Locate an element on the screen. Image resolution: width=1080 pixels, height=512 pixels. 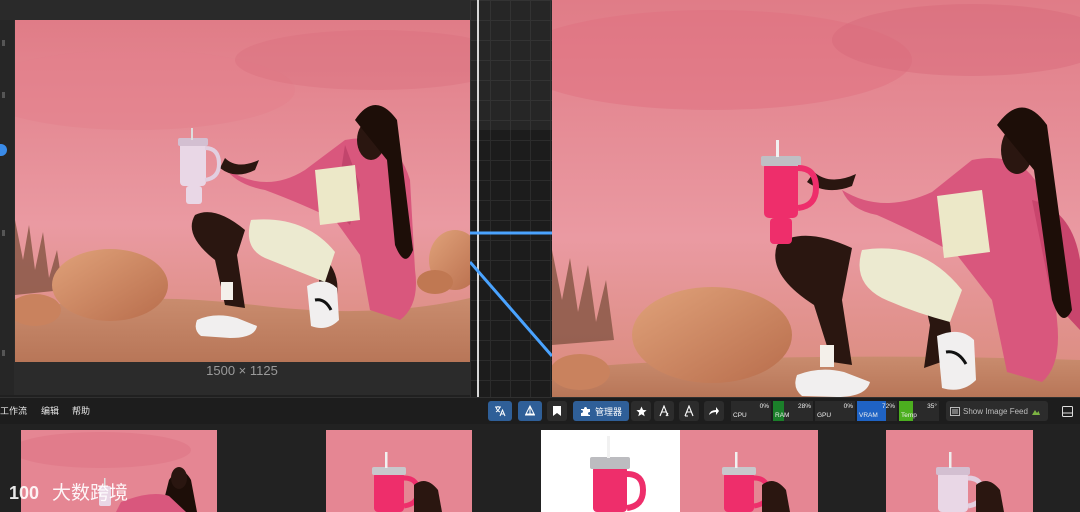
cpu-value: 0% is located at coordinates (764, 406).